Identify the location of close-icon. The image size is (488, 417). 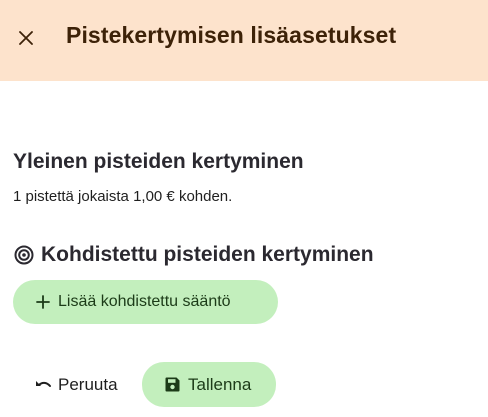
(26, 38).